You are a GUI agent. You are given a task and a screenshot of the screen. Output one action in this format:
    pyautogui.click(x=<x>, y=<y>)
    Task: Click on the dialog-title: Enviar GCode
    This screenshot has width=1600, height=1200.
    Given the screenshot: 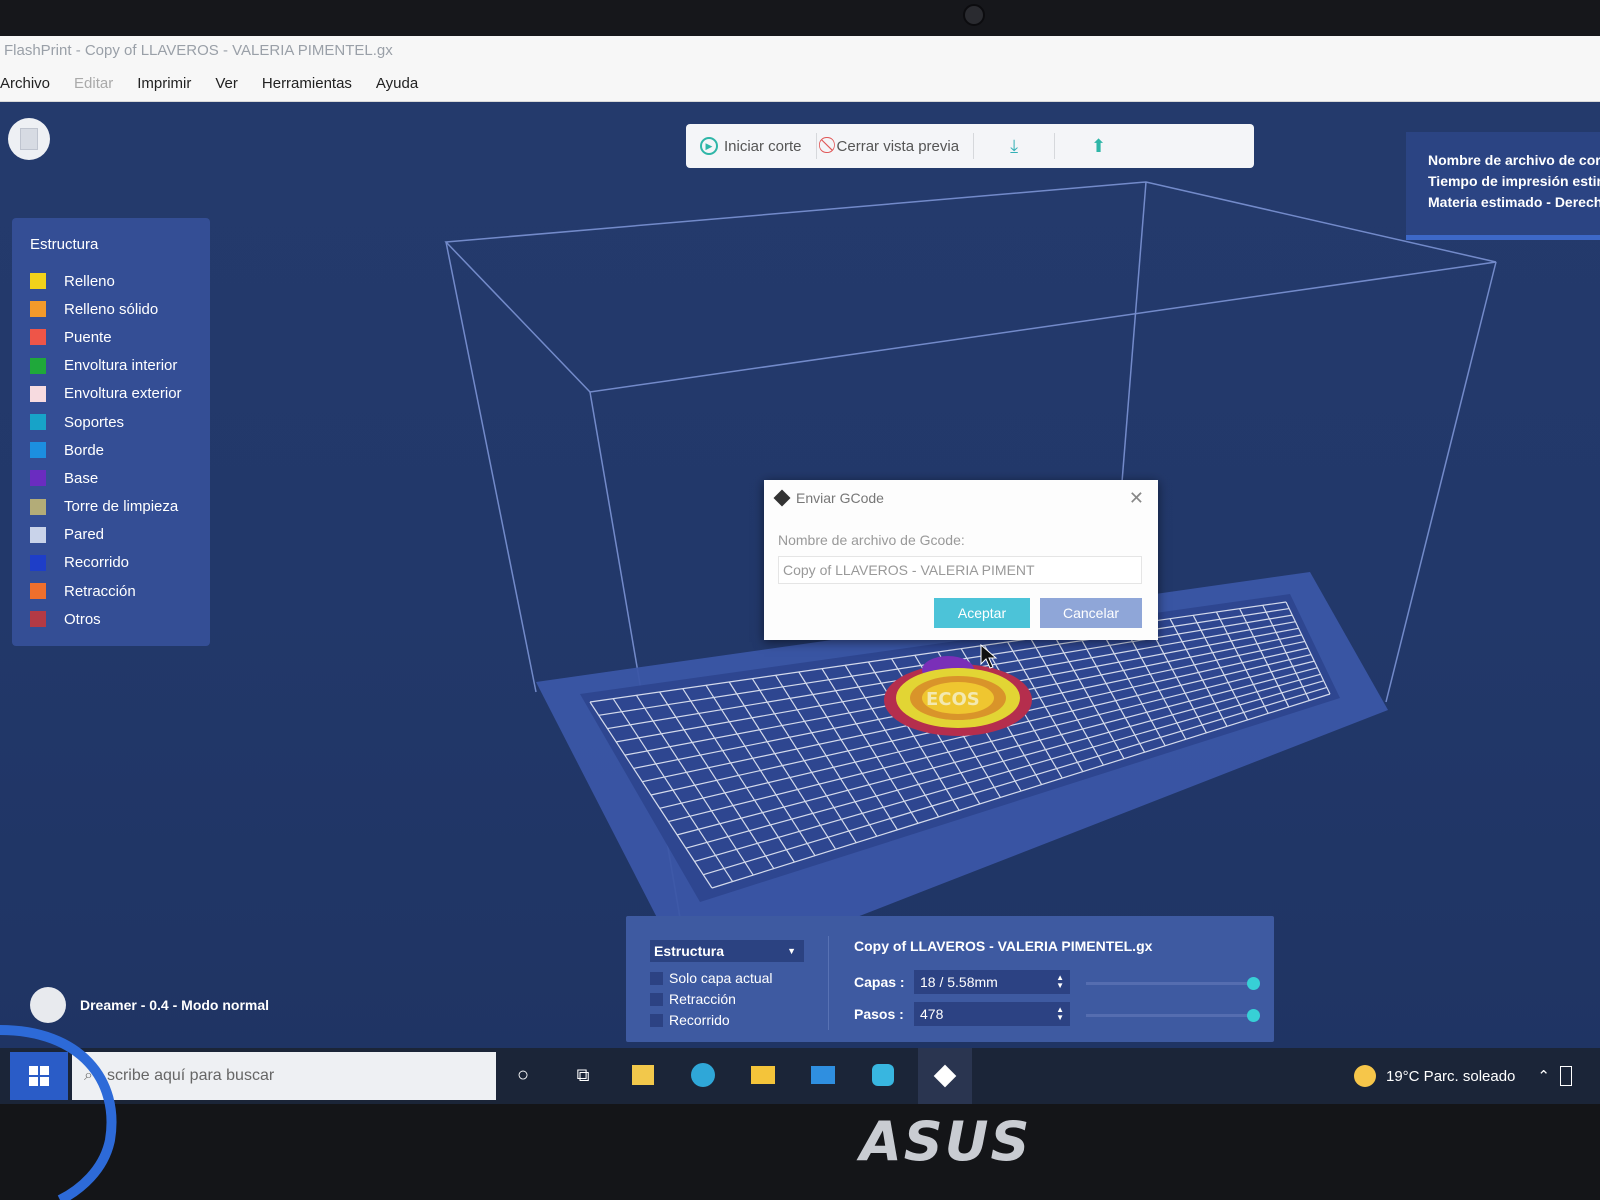 What is the action you would take?
    pyautogui.click(x=840, y=498)
    